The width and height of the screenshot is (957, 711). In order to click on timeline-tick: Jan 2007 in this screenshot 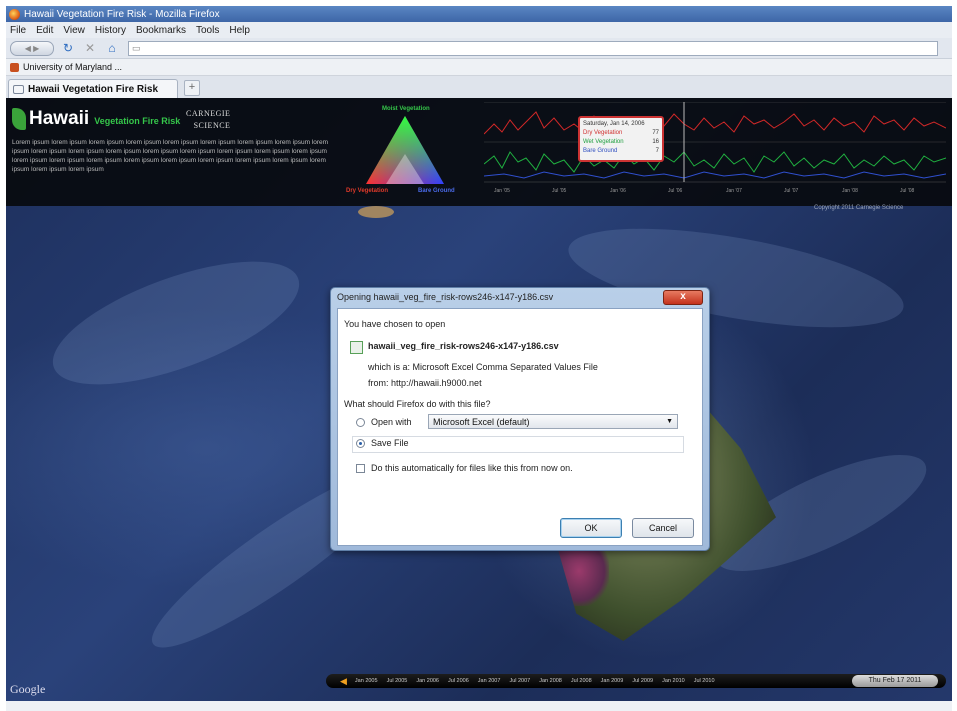, I will do `click(489, 681)`.